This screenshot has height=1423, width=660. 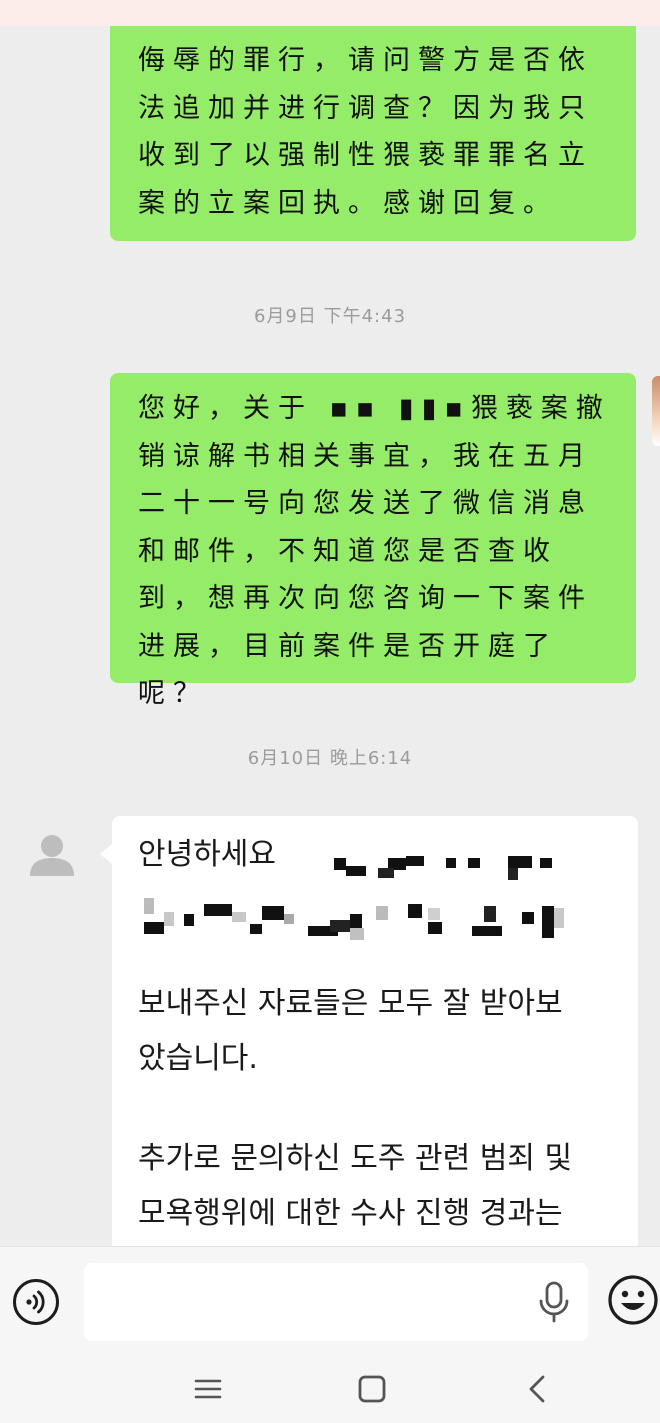 I want to click on emoji-icon, so click(x=633, y=1300).